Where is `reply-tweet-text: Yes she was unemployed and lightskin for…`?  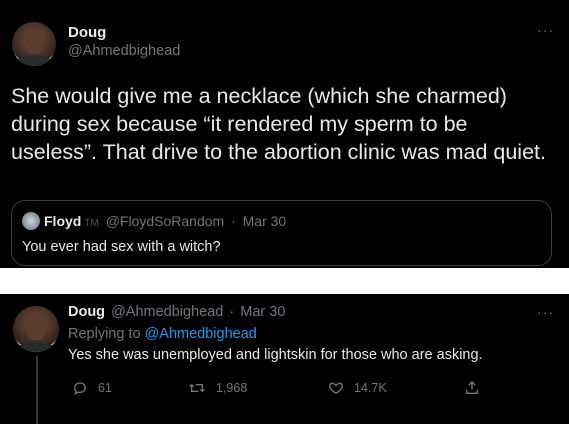
reply-tweet-text: Yes she was unemployed and lightskin for… is located at coordinates (275, 355).